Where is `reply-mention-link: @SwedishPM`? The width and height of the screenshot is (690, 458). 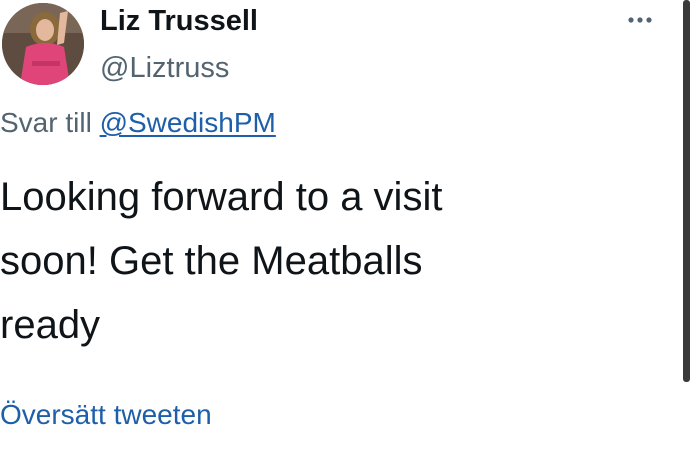
reply-mention-link: @SwedishPM is located at coordinates (188, 122).